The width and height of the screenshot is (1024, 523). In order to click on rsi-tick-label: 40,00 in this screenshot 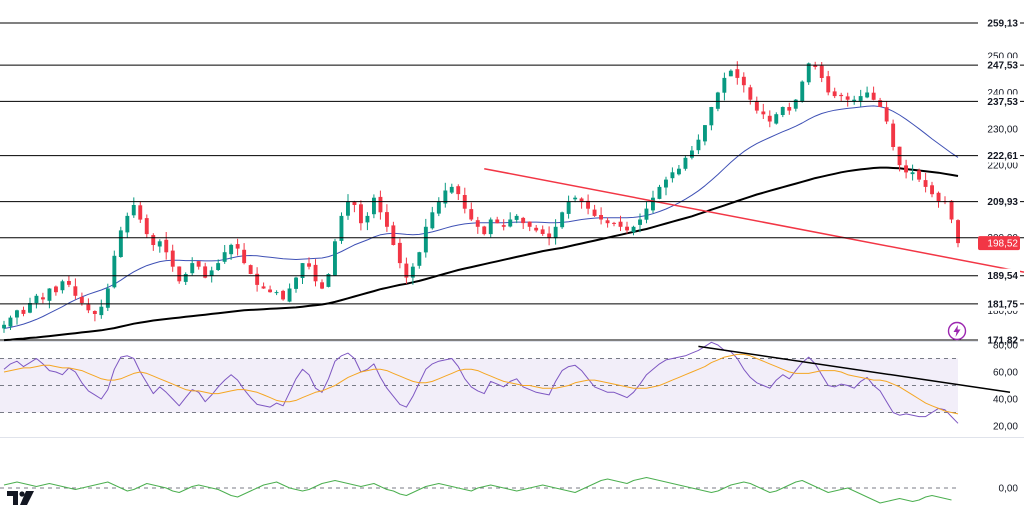, I will do `click(1005, 400)`.